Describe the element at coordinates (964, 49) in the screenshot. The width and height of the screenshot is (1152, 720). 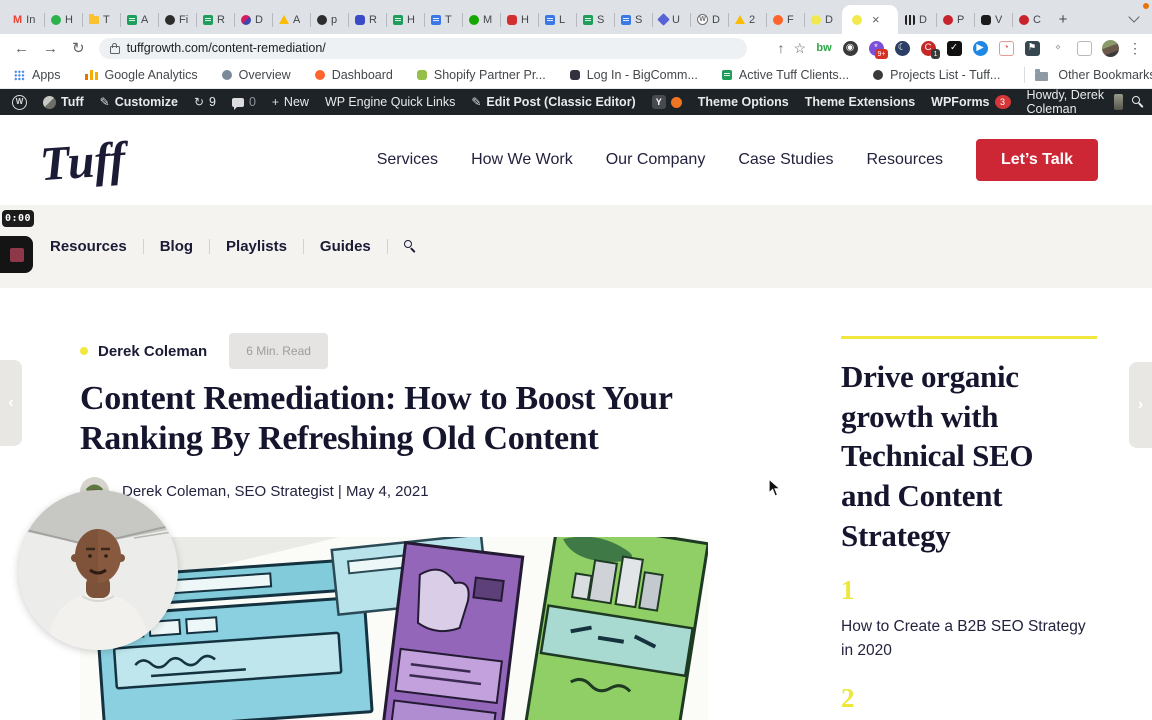
I see `toolbar-icons: ↑ ☆ bw ◉ * 9+ ☾ C 1 ✓ ▶ ◔ ⚑ ⋄ ⋮` at that location.